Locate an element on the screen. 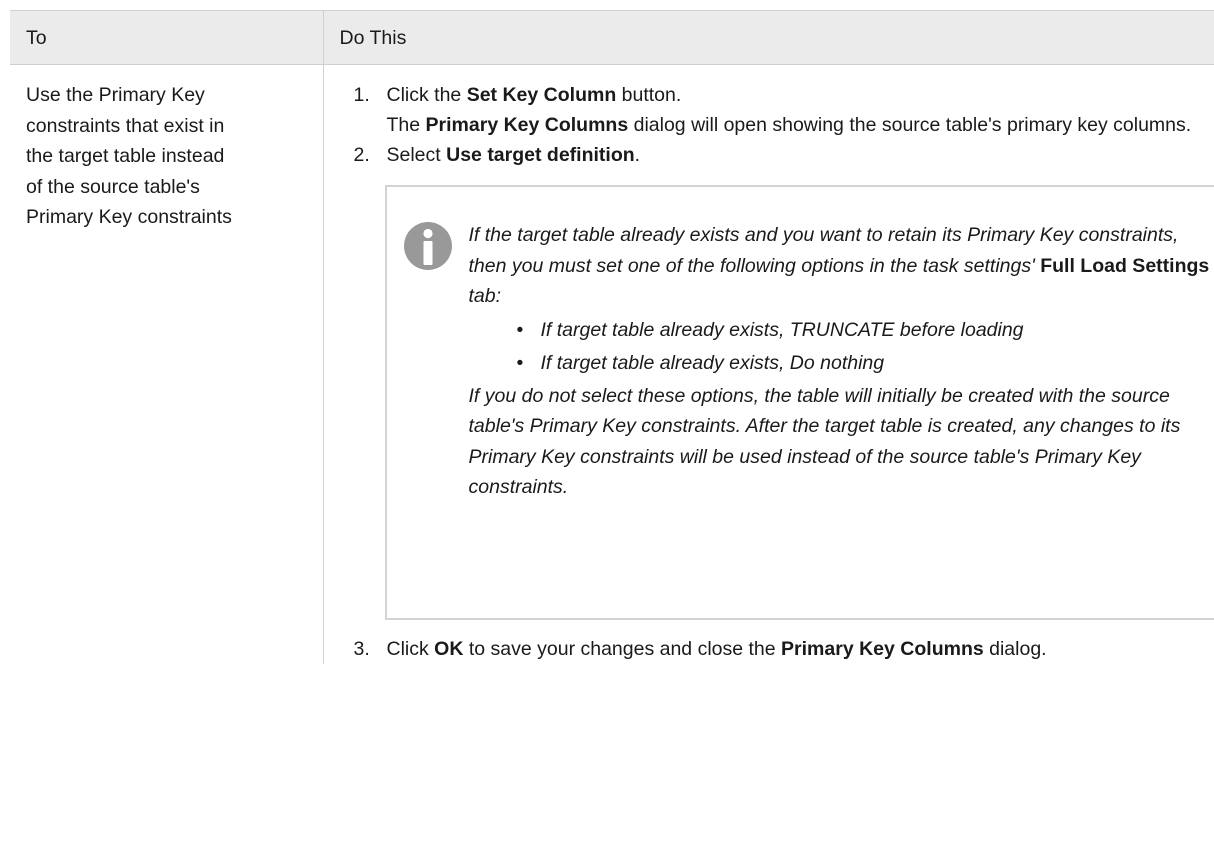  step-text: . is located at coordinates (637, 155).